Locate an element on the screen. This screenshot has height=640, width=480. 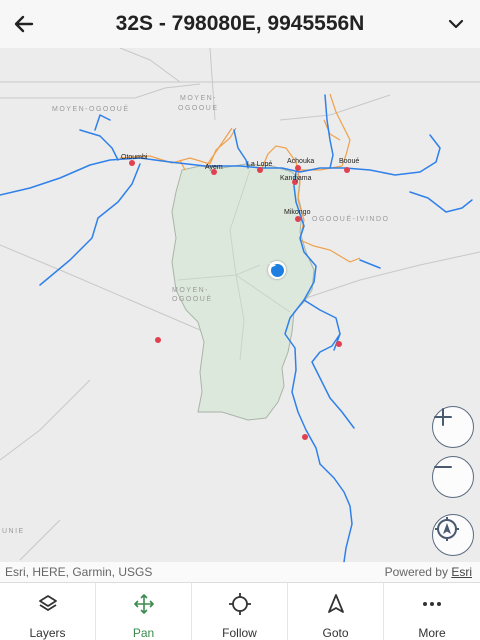
more-dots-icon is located at coordinates (432, 604).